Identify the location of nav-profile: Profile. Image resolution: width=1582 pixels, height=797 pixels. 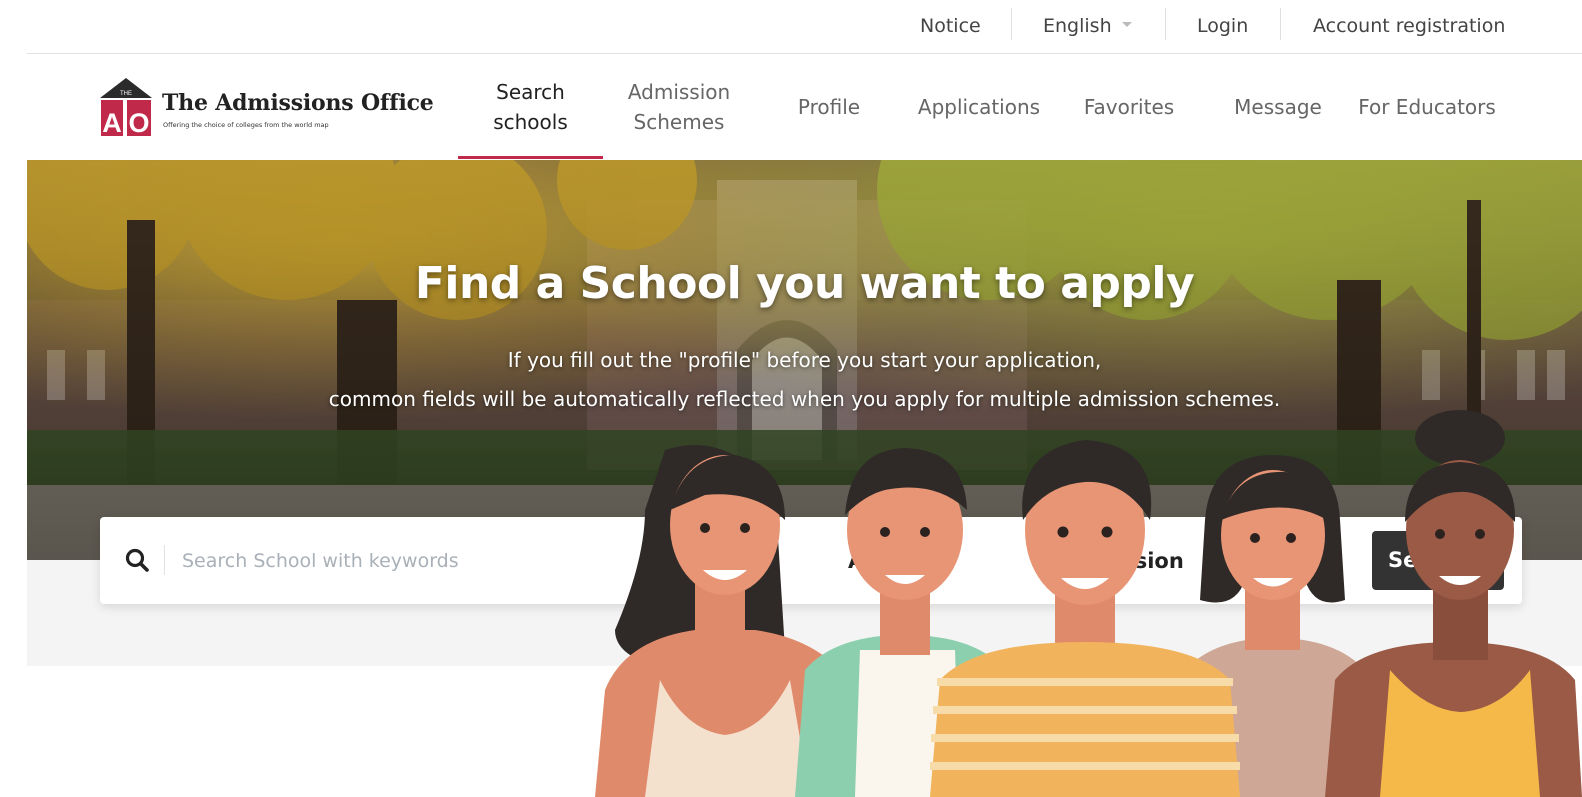
(829, 107).